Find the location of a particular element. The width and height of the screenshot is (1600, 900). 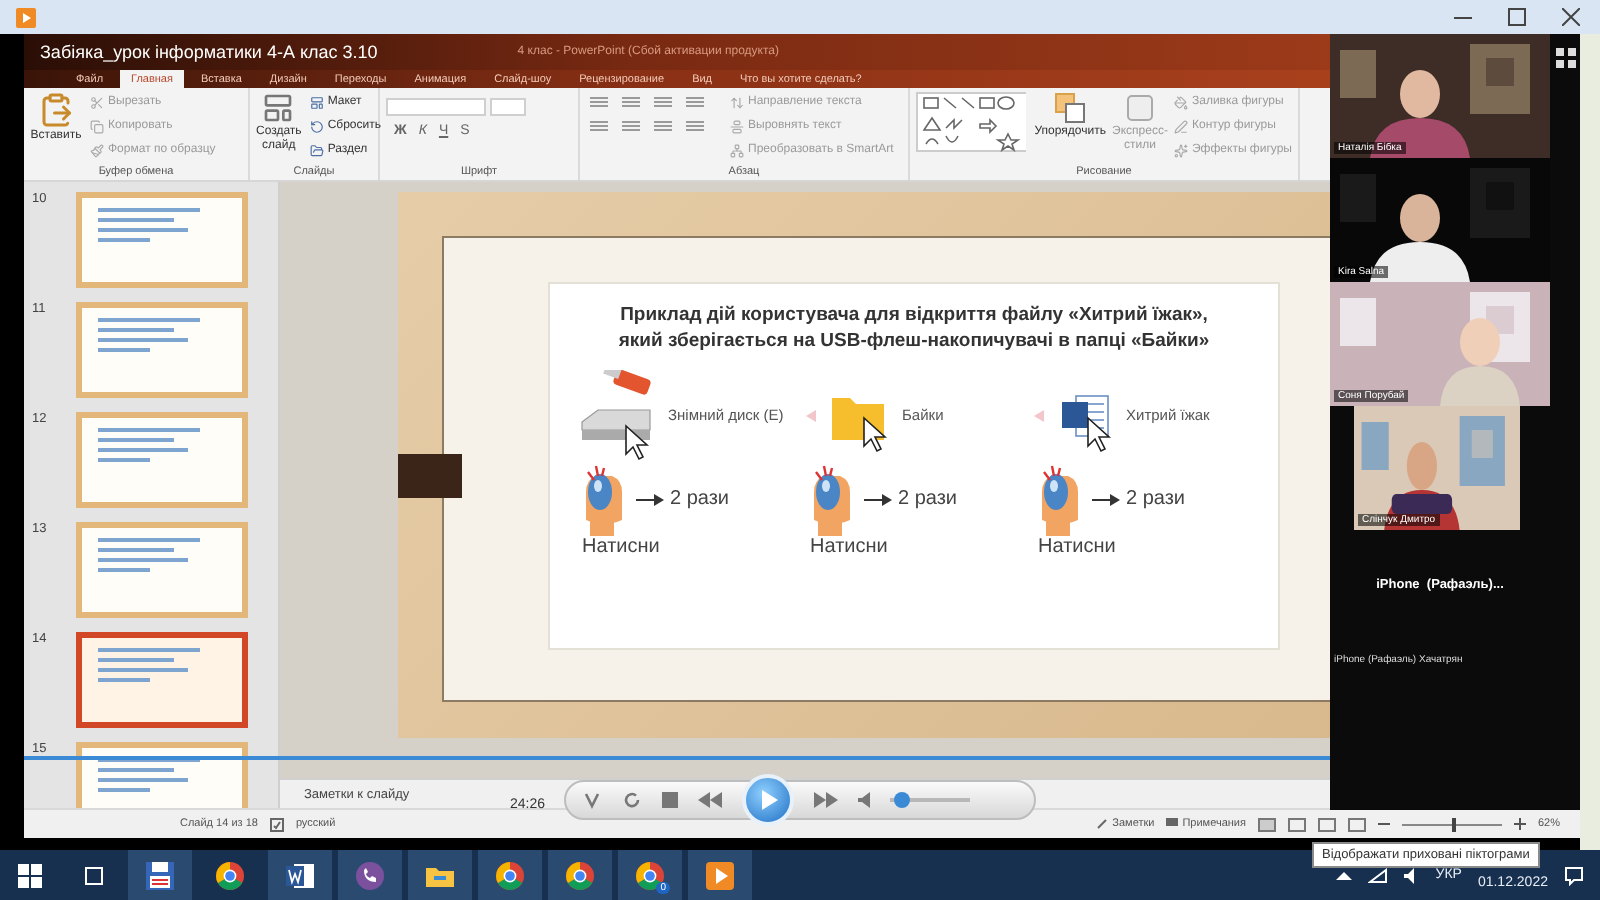

paste-icon is located at coordinates (56, 110).